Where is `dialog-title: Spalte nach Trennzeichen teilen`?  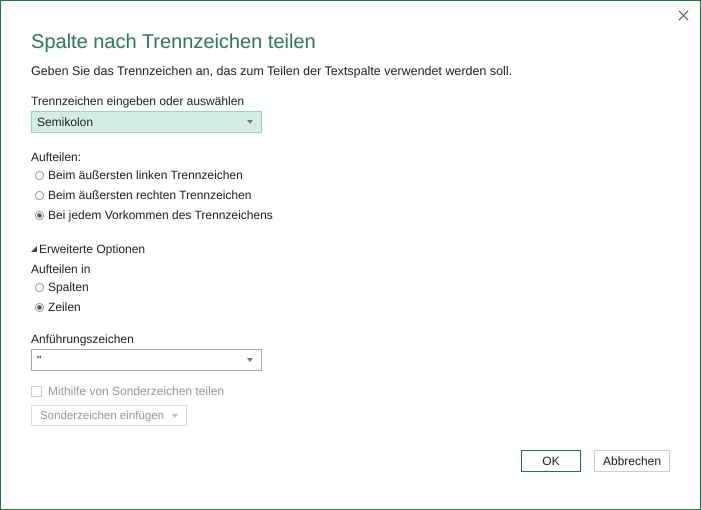 dialog-title: Spalte nach Trennzeichen teilen is located at coordinates (173, 42).